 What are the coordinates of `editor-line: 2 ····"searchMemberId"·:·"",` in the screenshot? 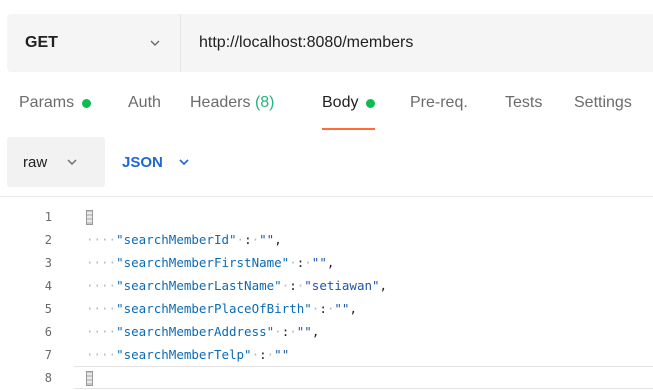 It's located at (326, 239).